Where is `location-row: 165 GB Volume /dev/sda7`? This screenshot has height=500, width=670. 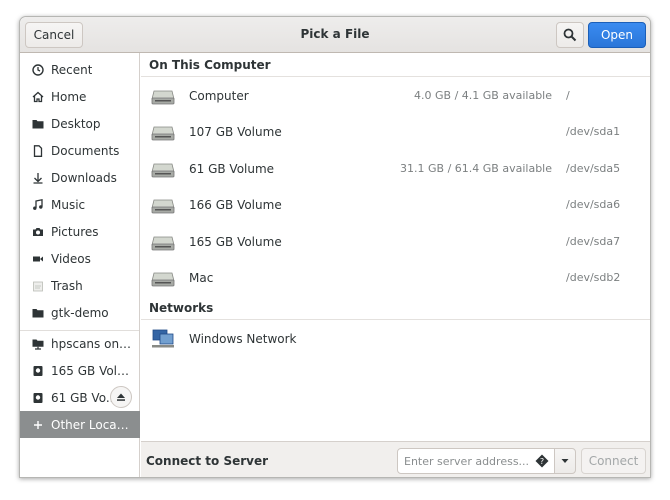 location-row: 165 GB Volume /dev/sda7 is located at coordinates (395, 242).